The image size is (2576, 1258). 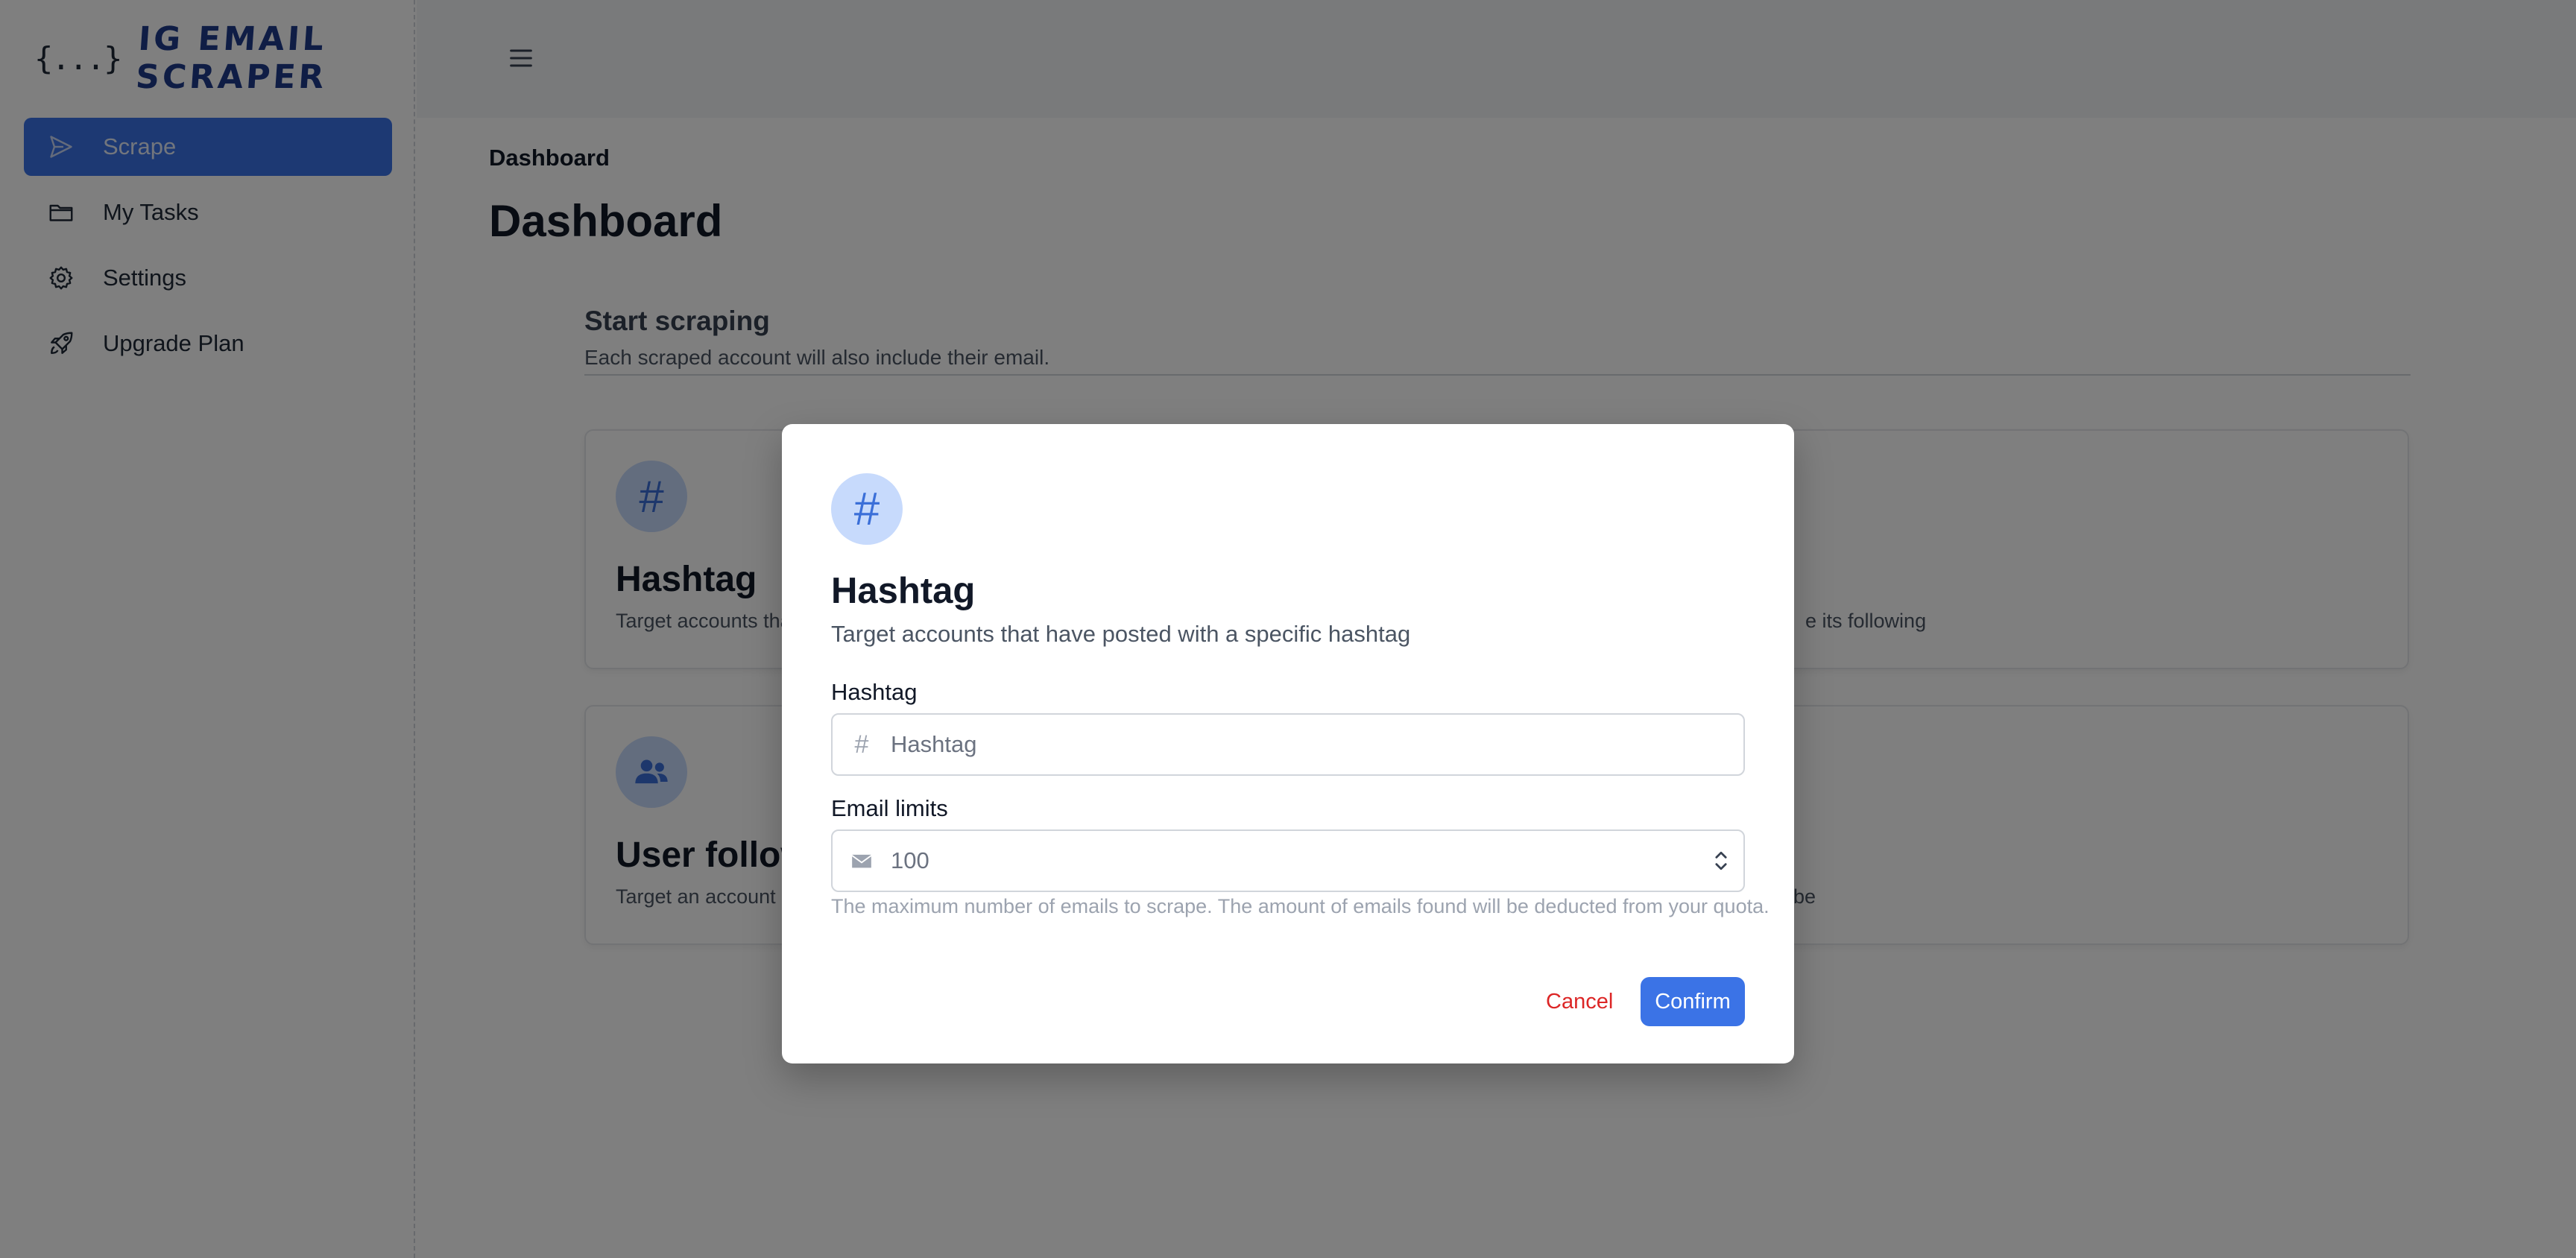 I want to click on email-limits-label: Email limits, so click(x=889, y=808).